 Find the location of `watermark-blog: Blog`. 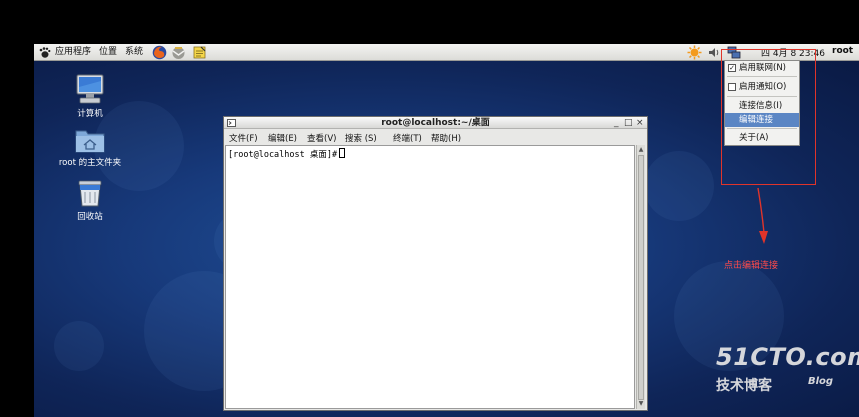

watermark-blog: Blog is located at coordinates (821, 381).